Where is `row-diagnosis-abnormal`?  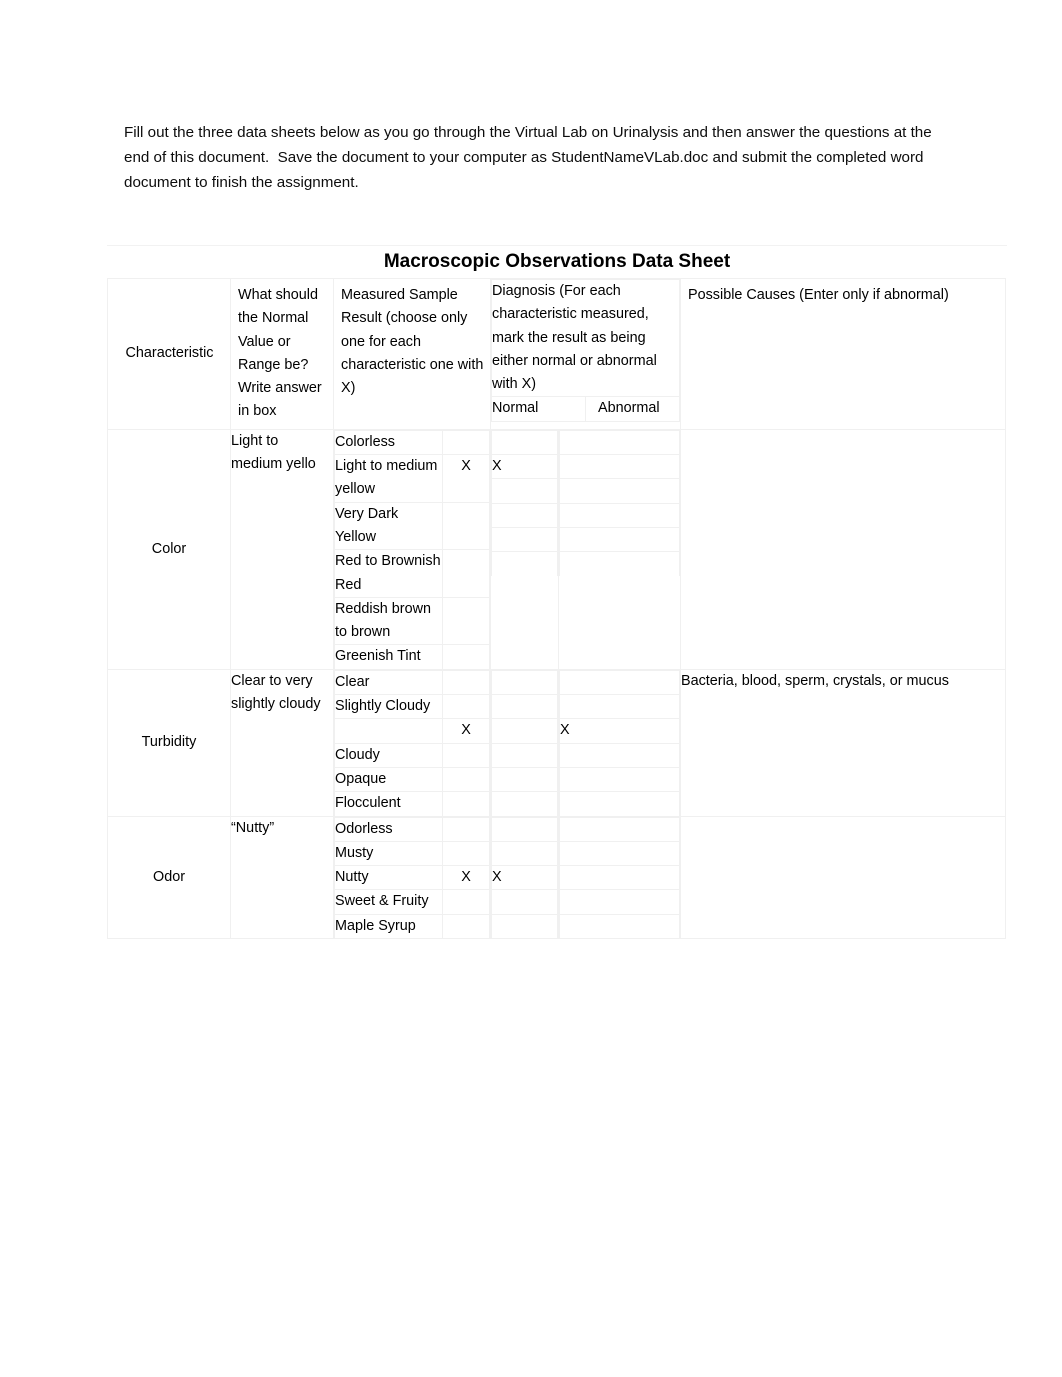 row-diagnosis-abnormal is located at coordinates (619, 549).